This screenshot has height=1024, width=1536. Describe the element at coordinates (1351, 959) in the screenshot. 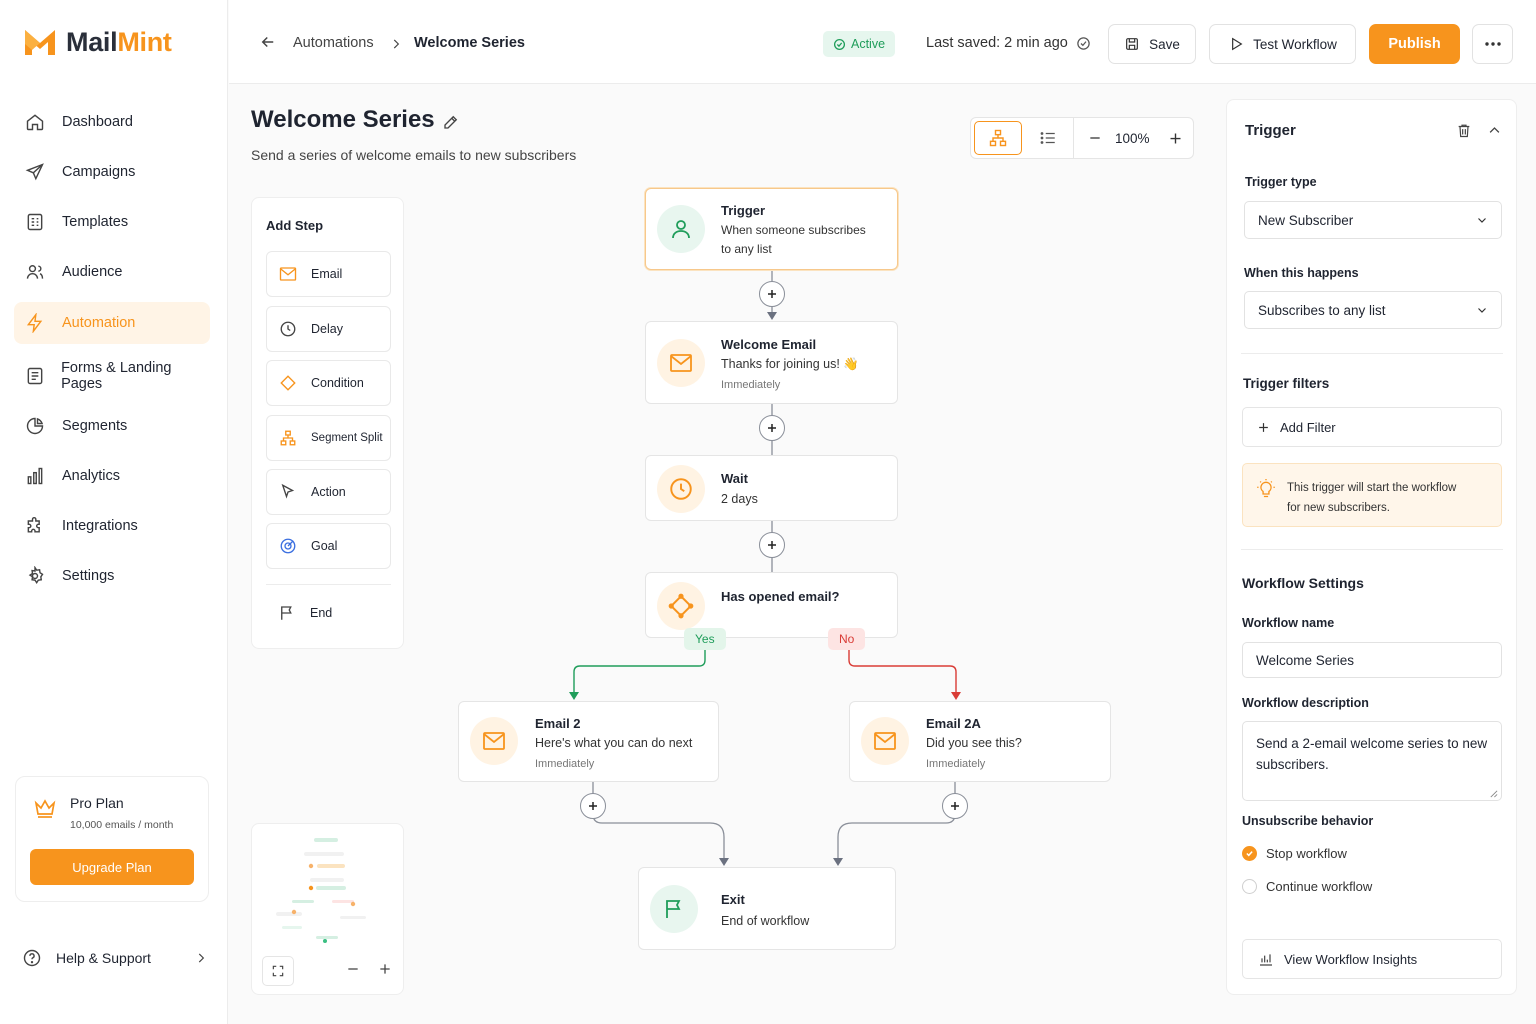

I see `insights-label: View Workflow Insights` at that location.